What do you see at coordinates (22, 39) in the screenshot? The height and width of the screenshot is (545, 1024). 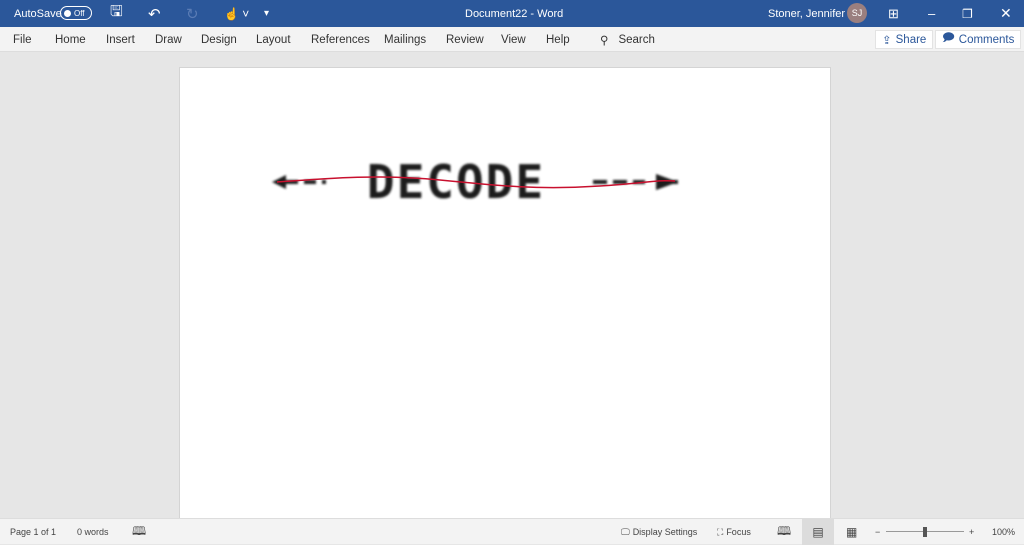 I see `tab-file: File` at bounding box center [22, 39].